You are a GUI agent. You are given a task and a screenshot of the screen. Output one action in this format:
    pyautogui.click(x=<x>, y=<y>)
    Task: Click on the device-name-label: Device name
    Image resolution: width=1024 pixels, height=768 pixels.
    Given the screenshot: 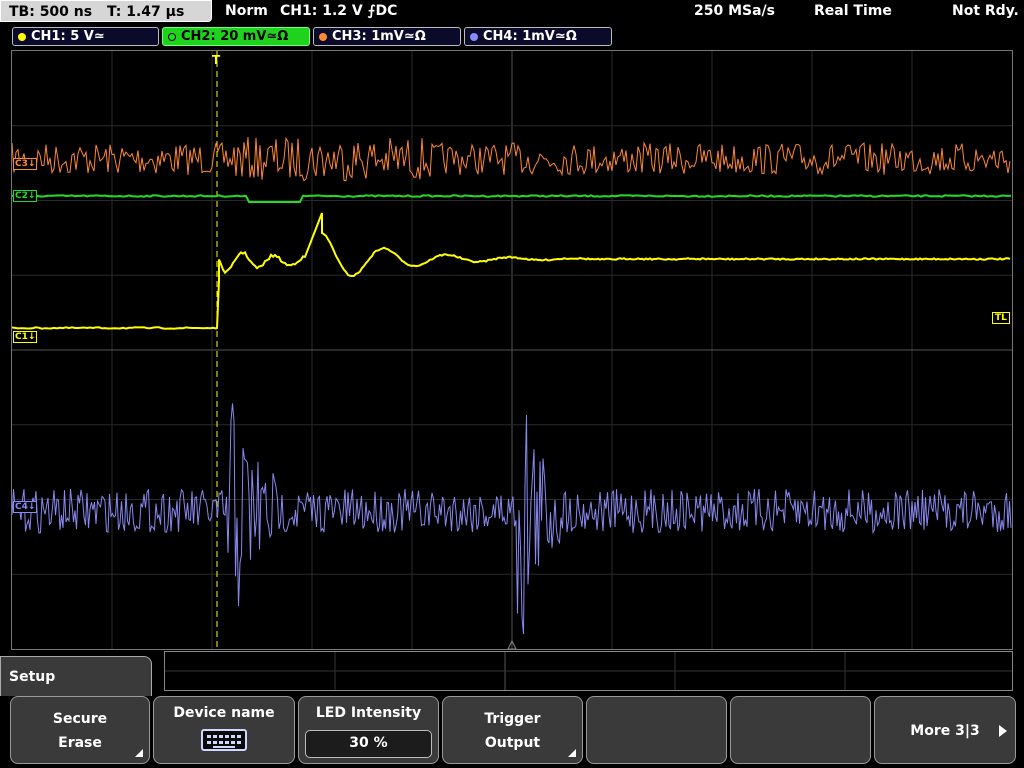 What is the action you would take?
    pyautogui.click(x=224, y=713)
    